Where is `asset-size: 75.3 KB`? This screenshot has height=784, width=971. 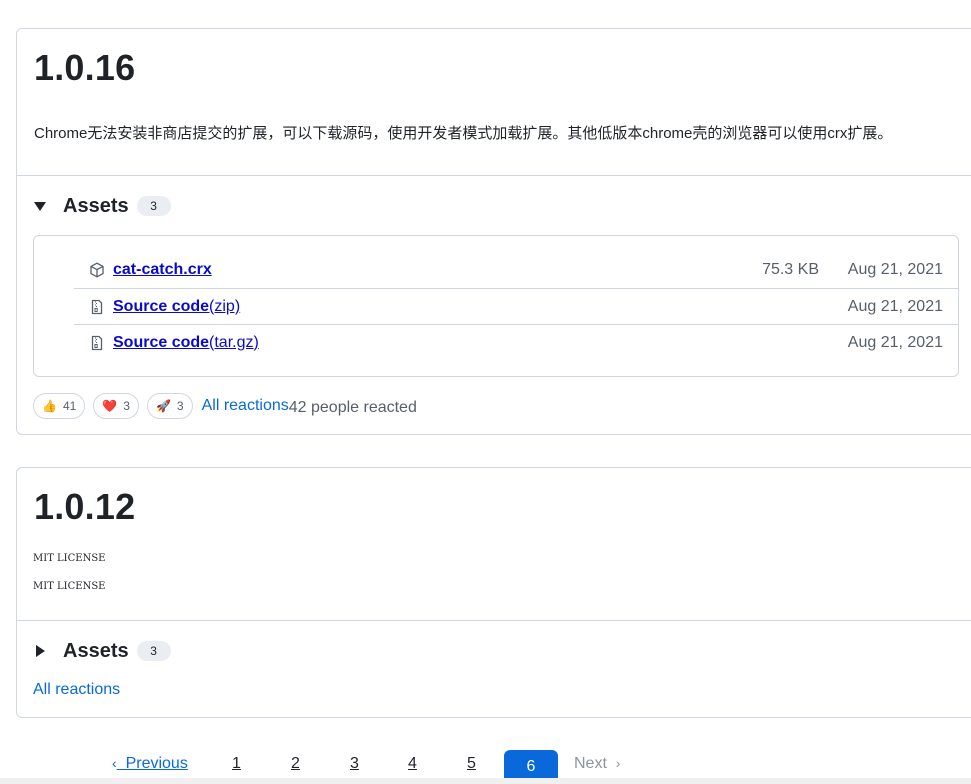
asset-size: 75.3 KB is located at coordinates (790, 269).